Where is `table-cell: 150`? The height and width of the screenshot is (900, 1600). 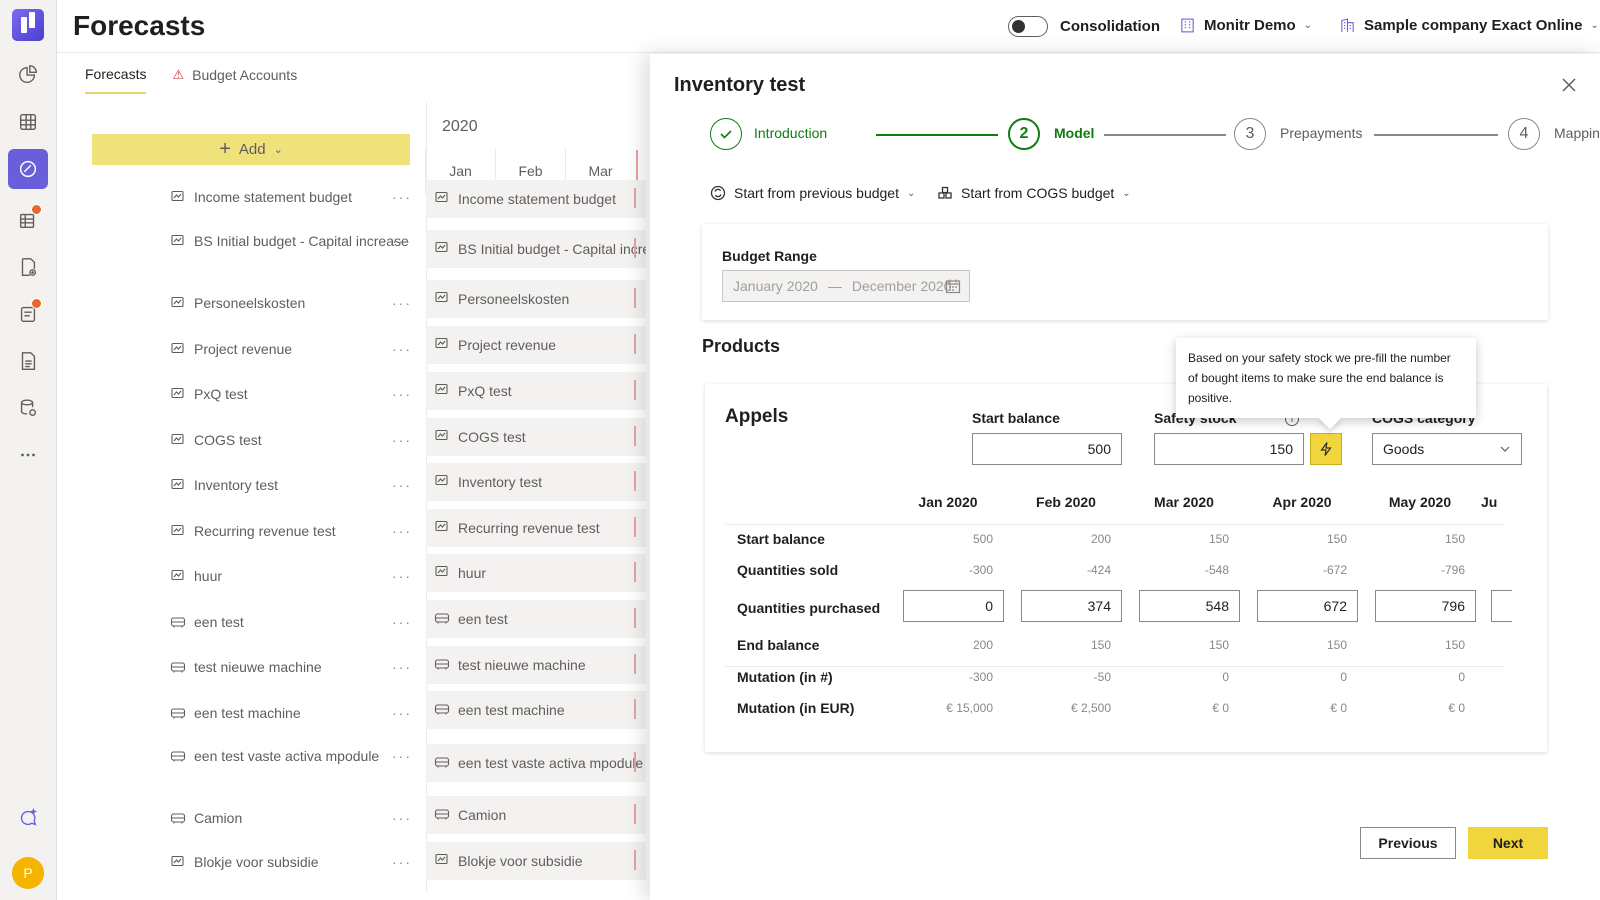
table-cell: 150 is located at coordinates (1336, 645).